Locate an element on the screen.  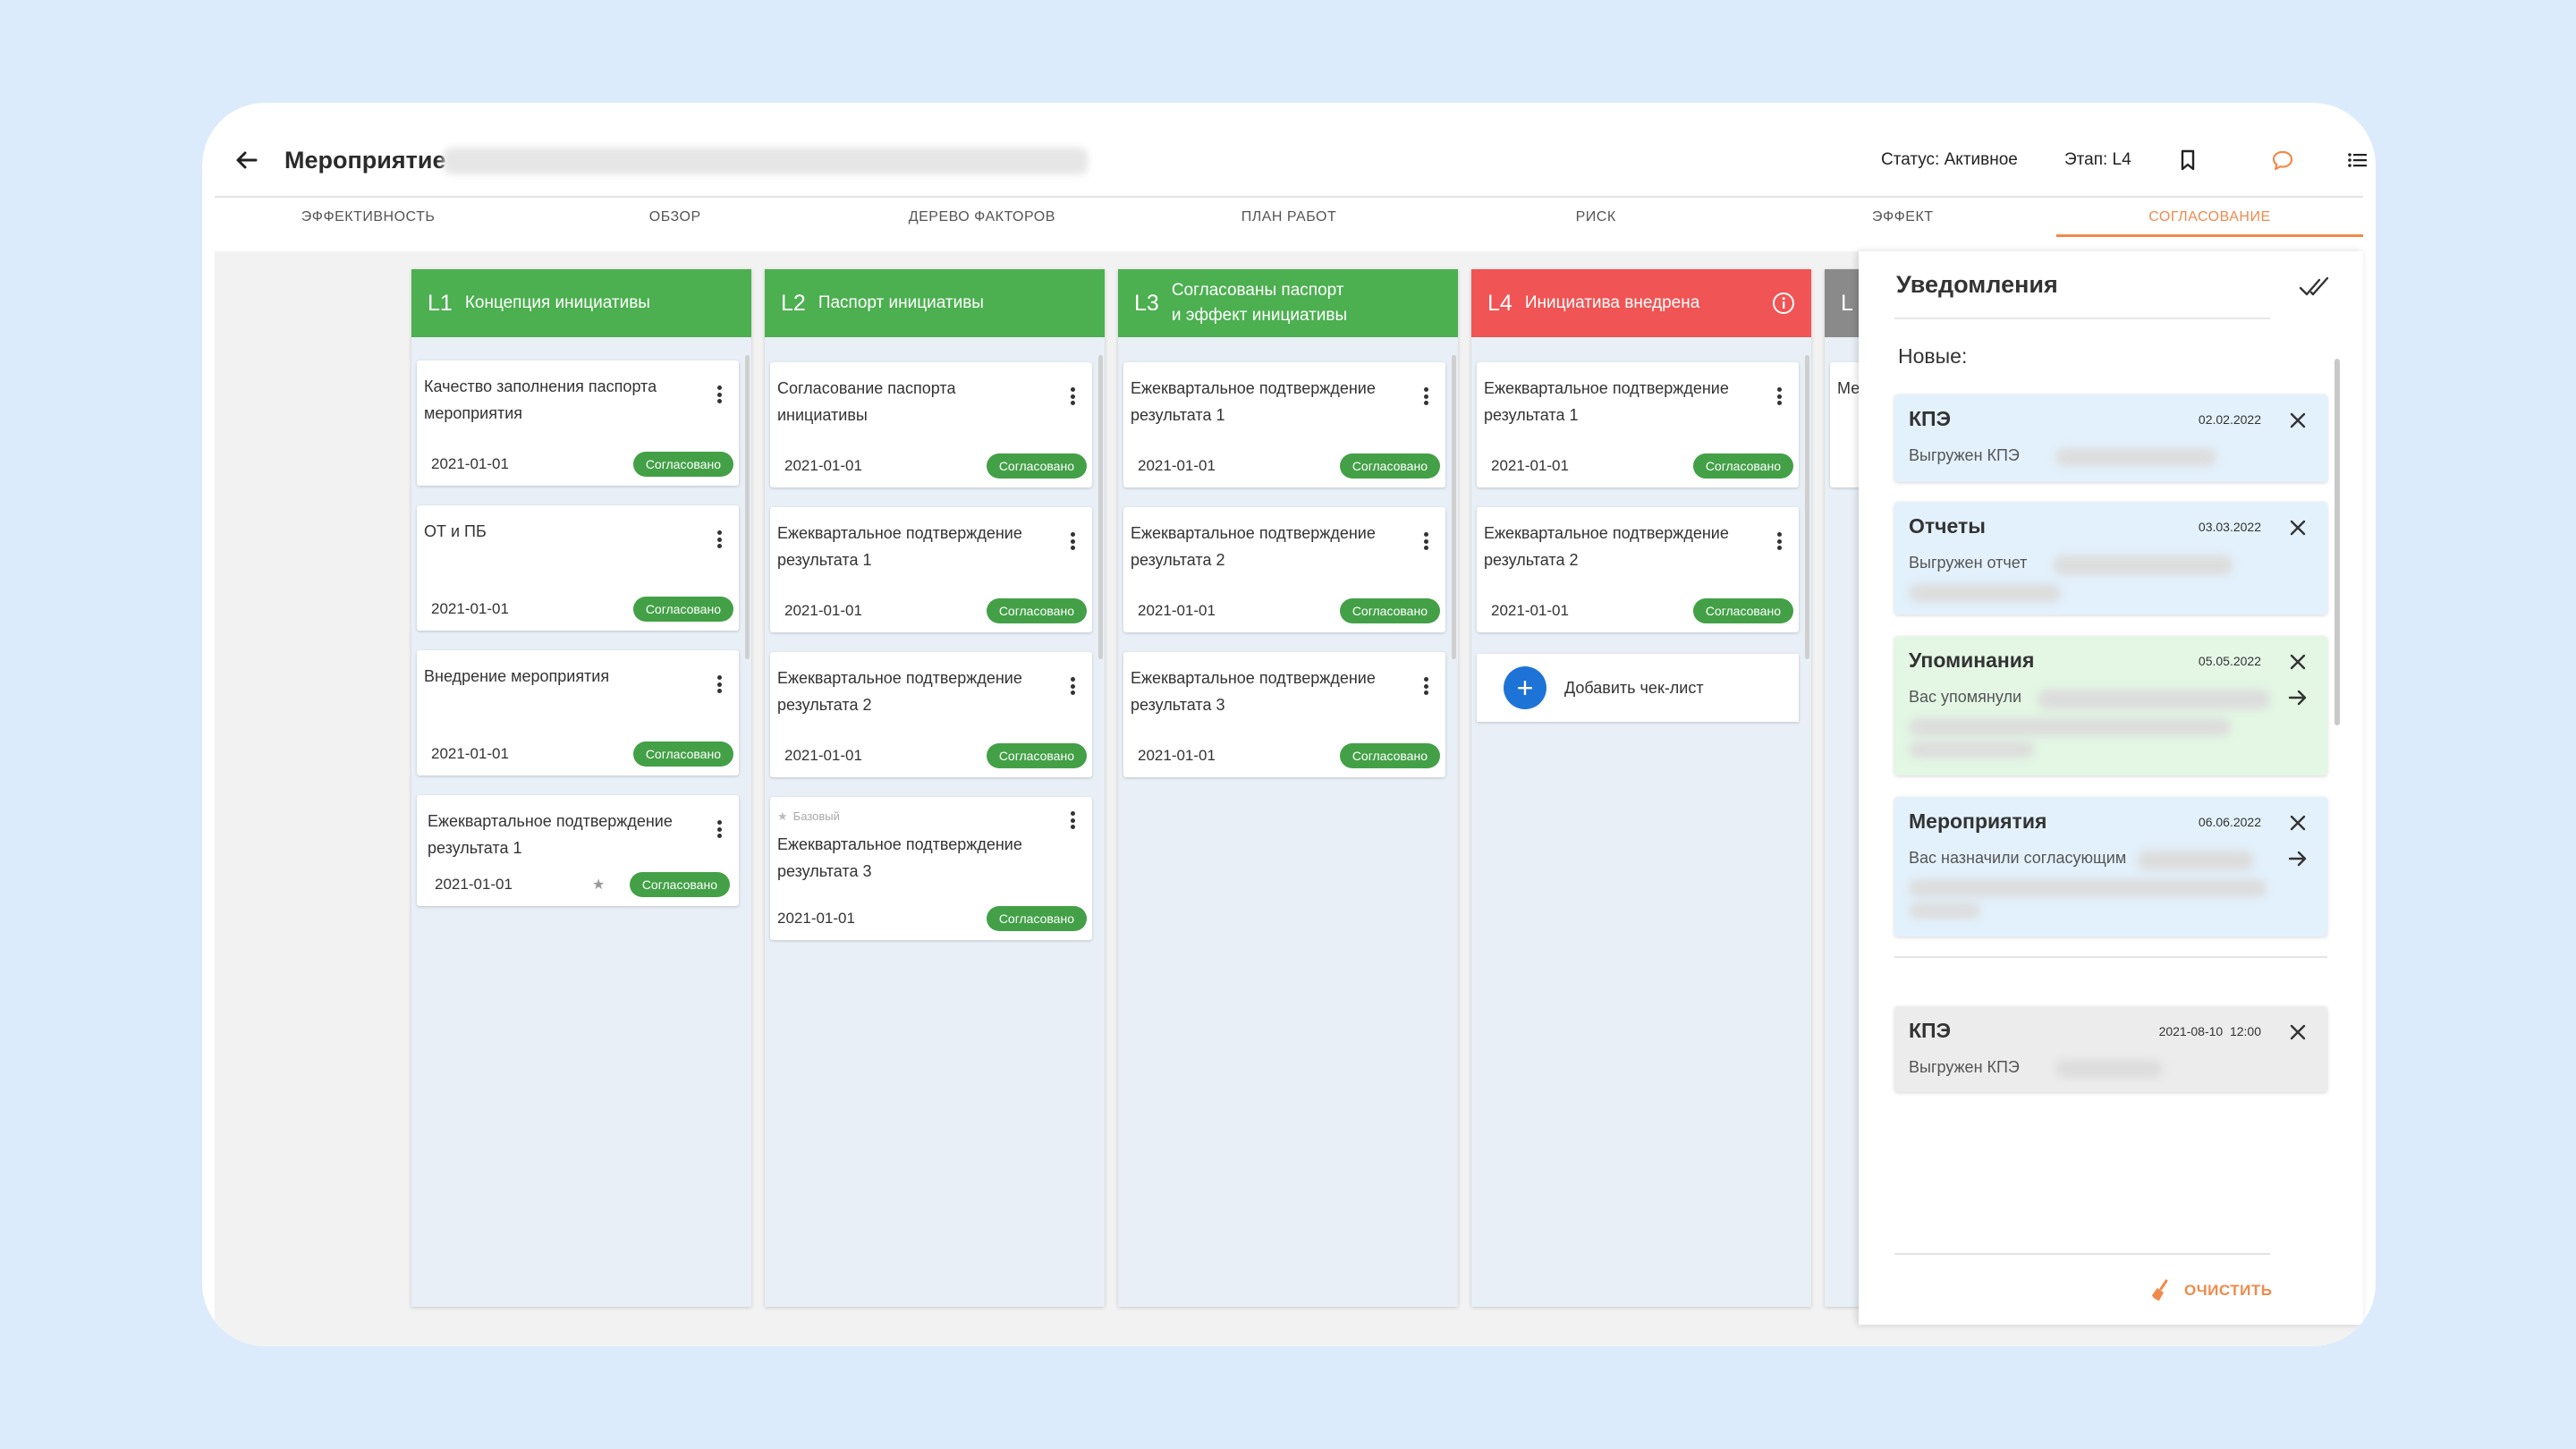
divider is located at coordinates (2110, 957).